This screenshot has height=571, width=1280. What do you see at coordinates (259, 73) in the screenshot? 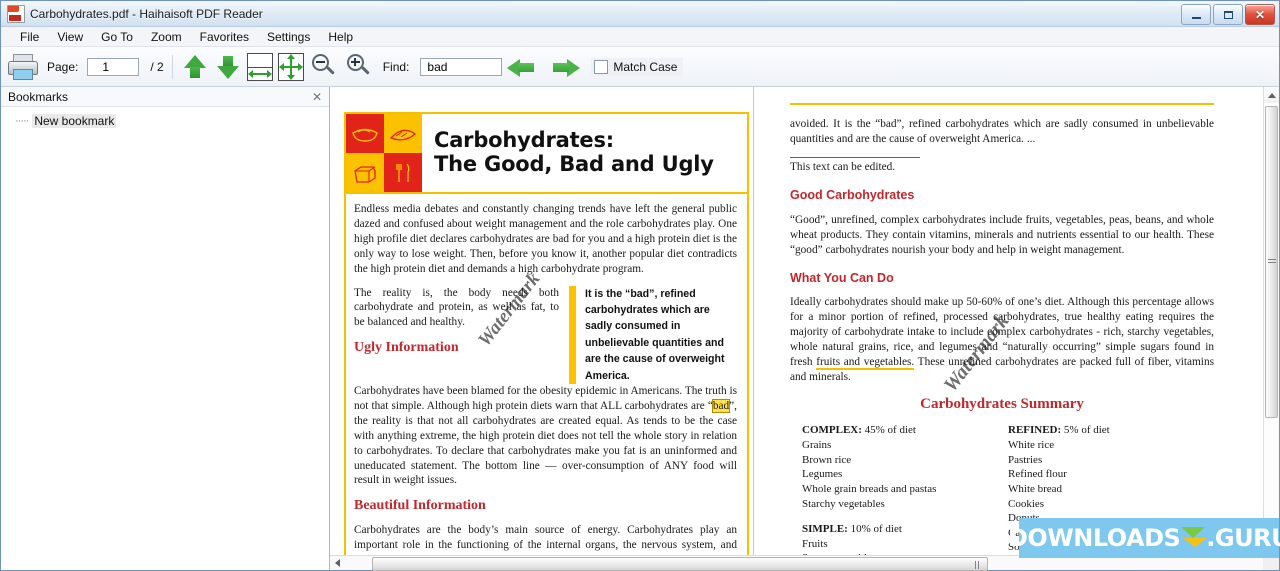
I see `fit-width-icon` at bounding box center [259, 73].